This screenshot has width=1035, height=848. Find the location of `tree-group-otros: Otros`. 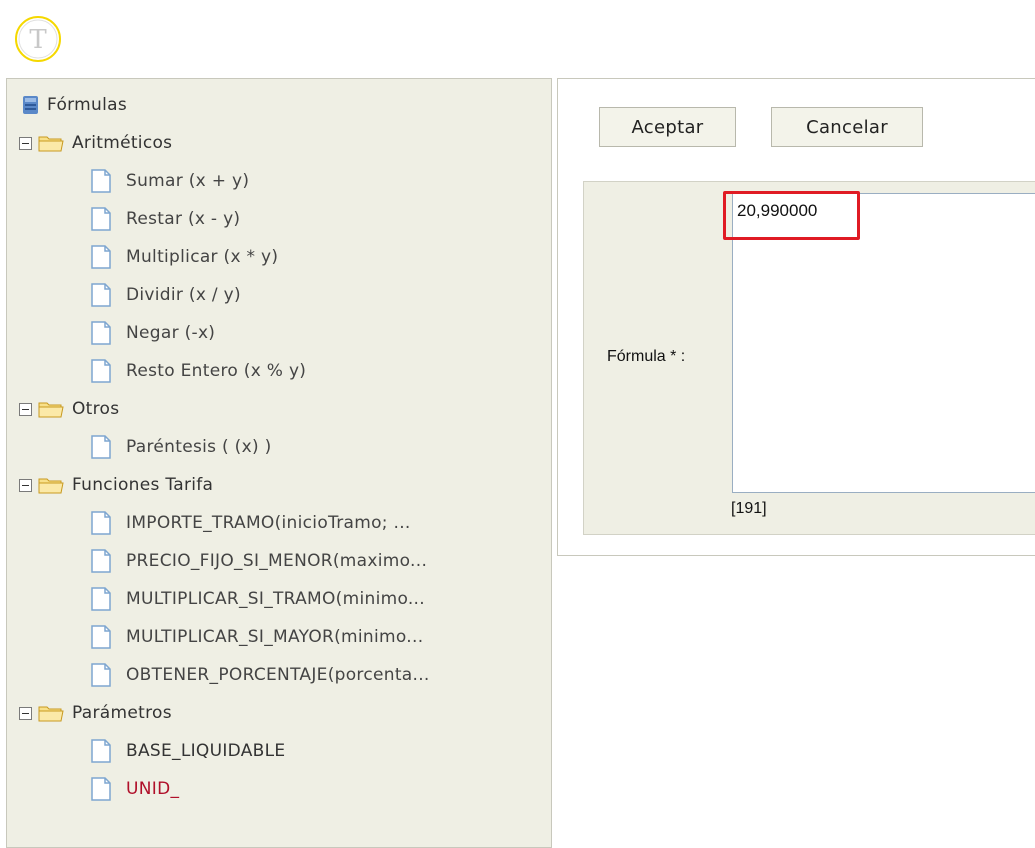

tree-group-otros: Otros is located at coordinates (69, 409).